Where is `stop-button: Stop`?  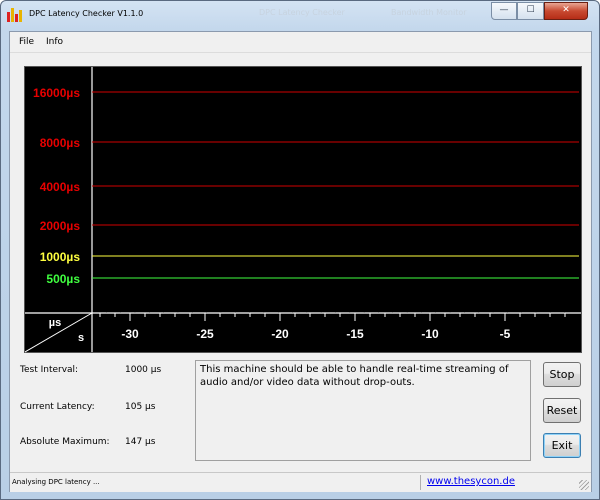
stop-button: Stop is located at coordinates (562, 374).